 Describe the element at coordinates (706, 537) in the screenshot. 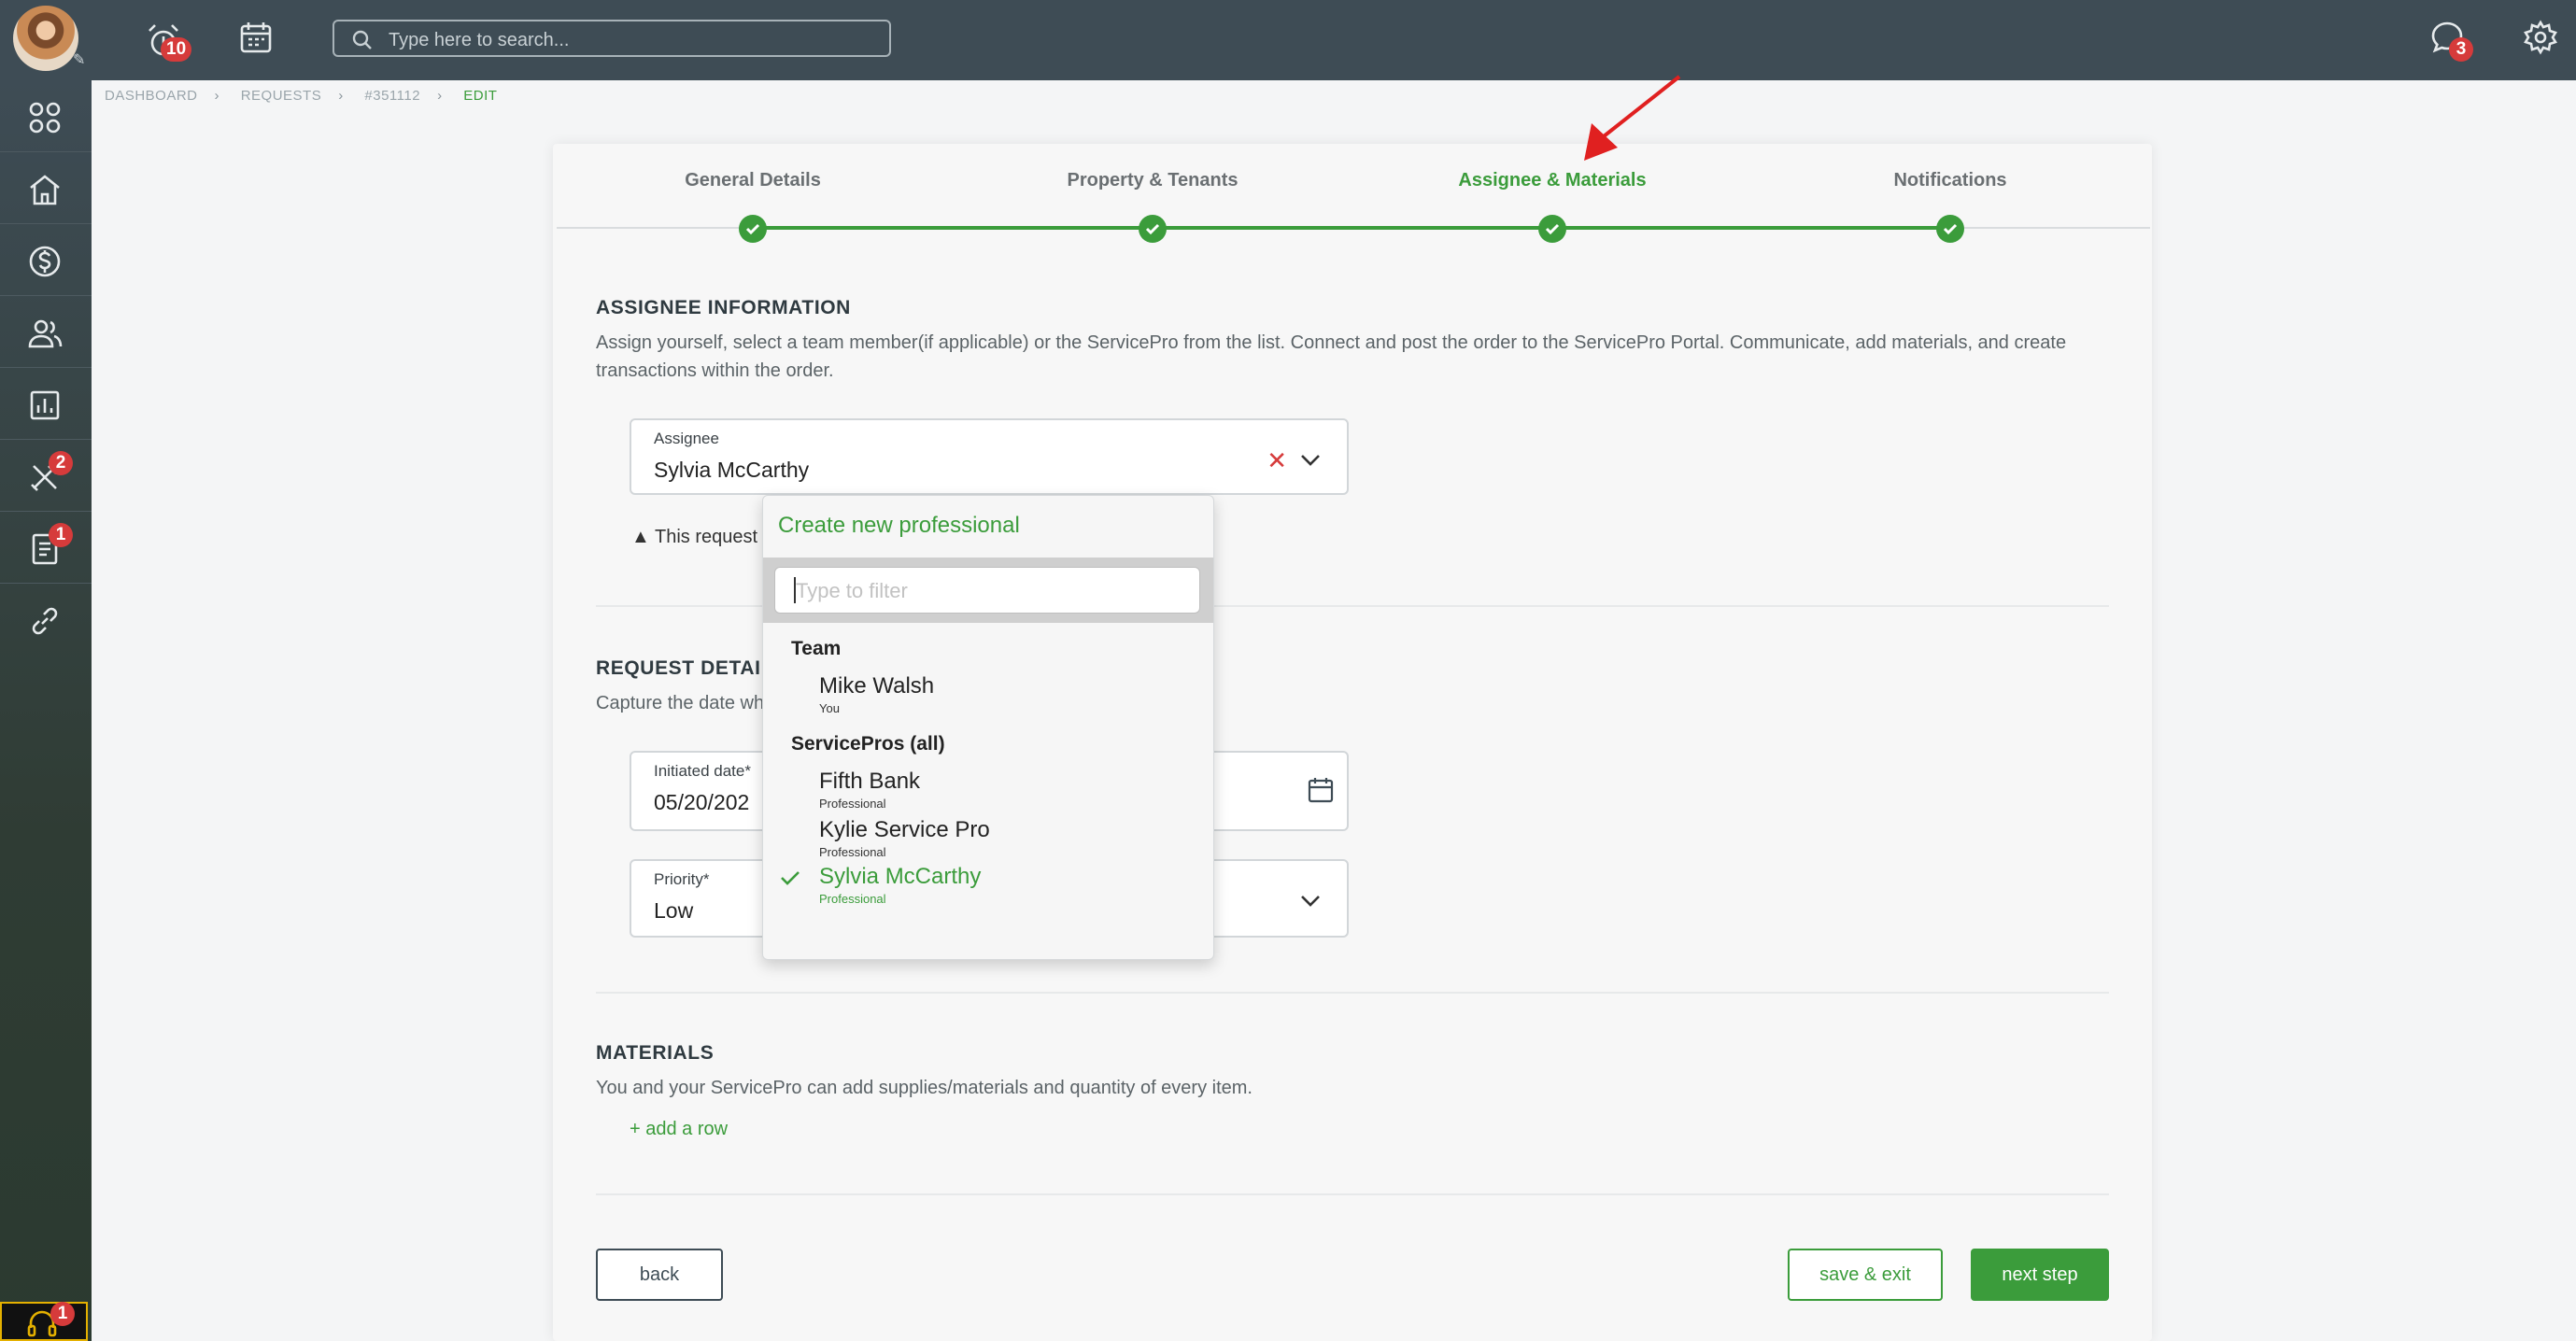

I see `warning-text: This request` at that location.